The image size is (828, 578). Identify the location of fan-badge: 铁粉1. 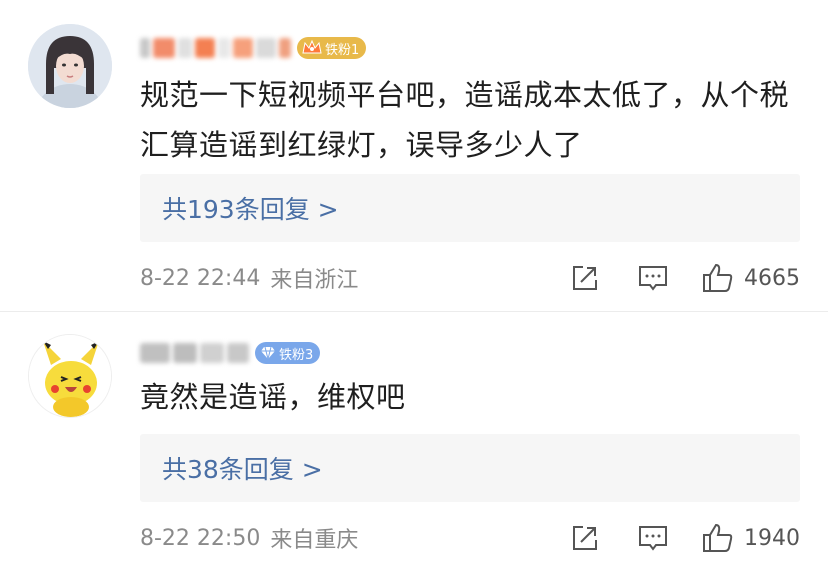
(332, 48).